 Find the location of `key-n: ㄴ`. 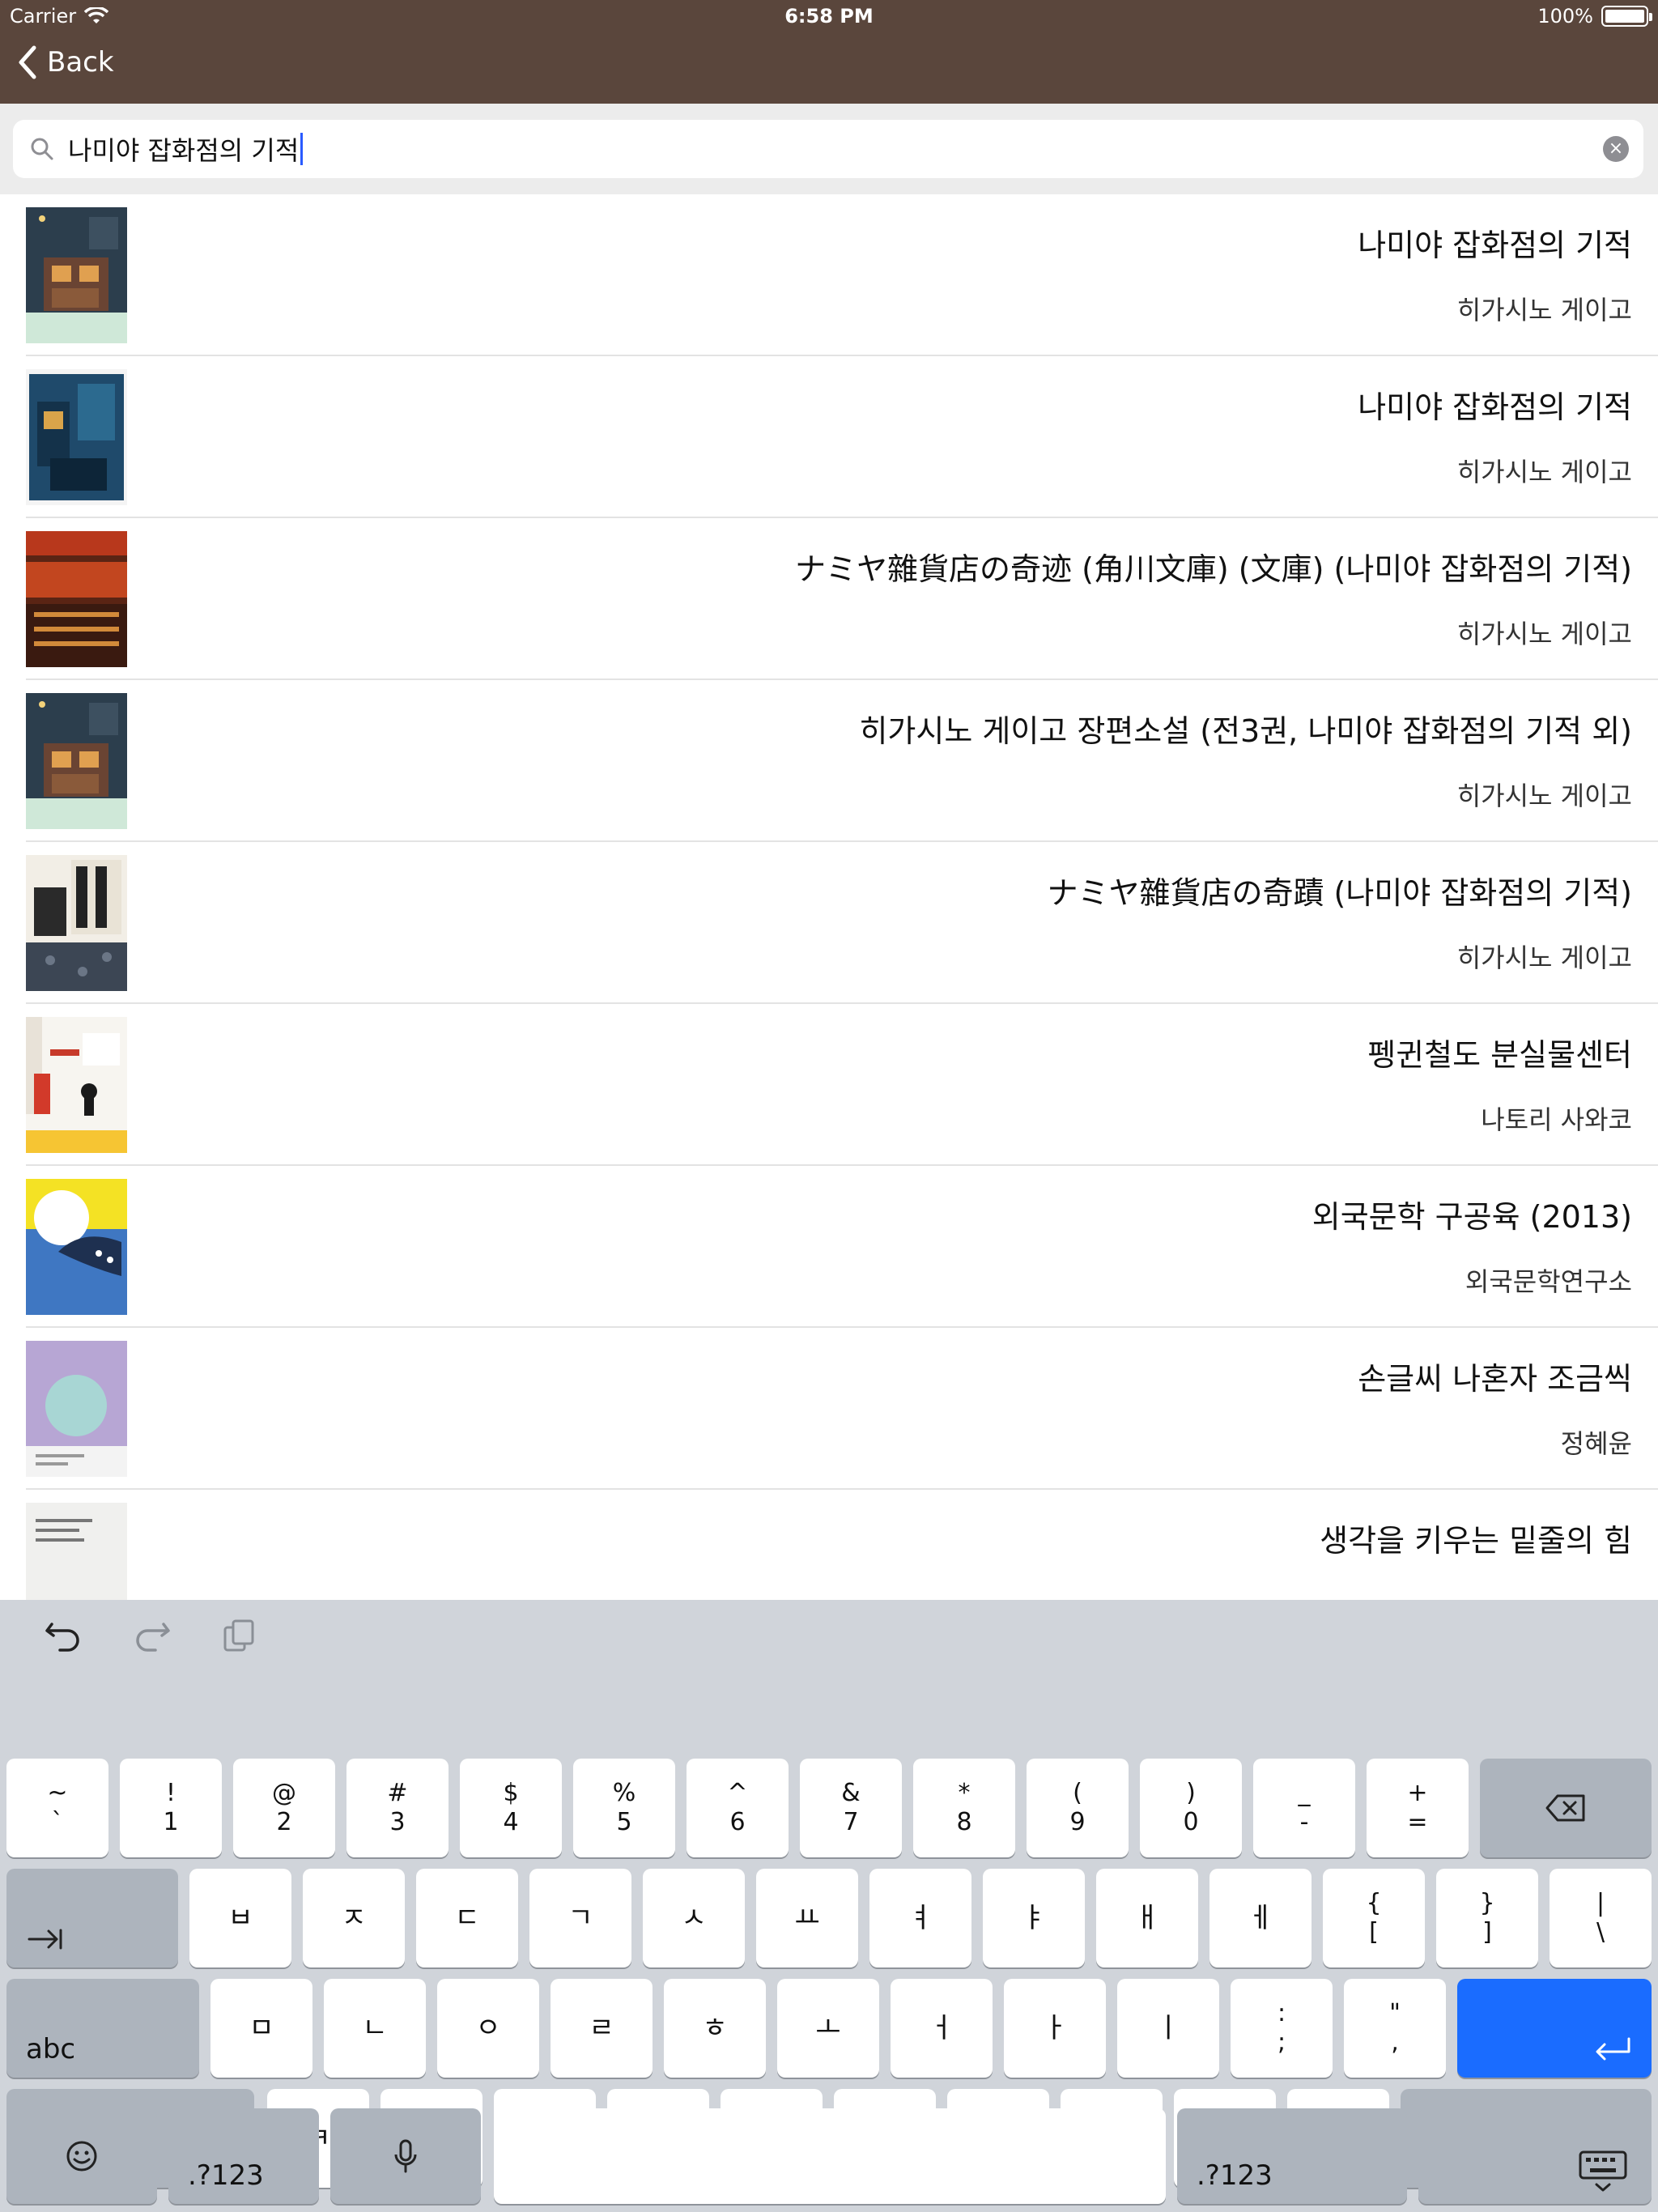

key-n: ㄴ is located at coordinates (375, 2029).